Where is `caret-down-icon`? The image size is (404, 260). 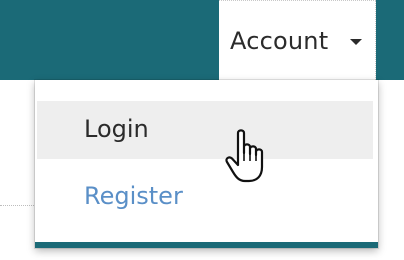
caret-down-icon is located at coordinates (356, 42).